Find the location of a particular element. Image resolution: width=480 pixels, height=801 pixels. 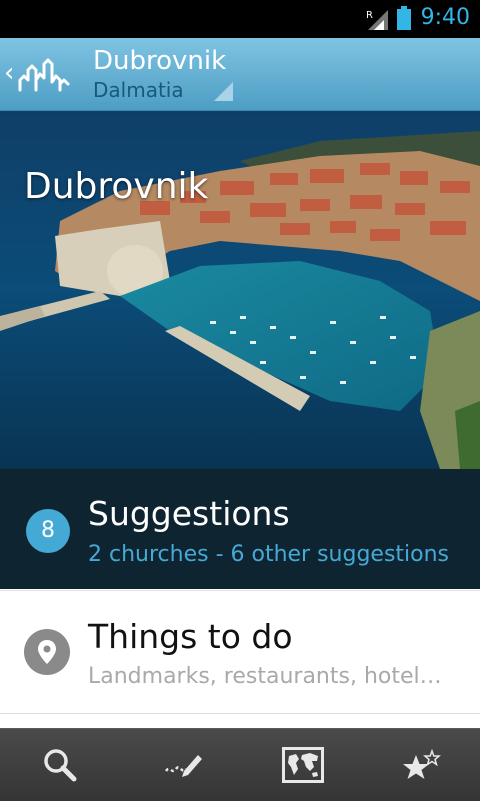

dropdown-icon is located at coordinates (223, 91).